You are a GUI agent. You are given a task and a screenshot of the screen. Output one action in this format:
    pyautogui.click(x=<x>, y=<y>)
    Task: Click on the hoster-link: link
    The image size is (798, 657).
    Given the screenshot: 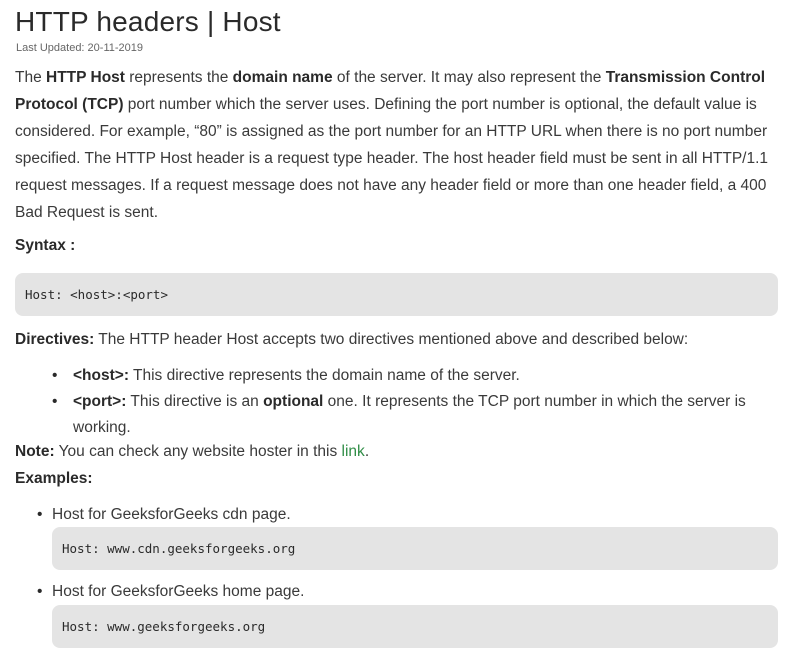 What is the action you would take?
    pyautogui.click(x=353, y=451)
    